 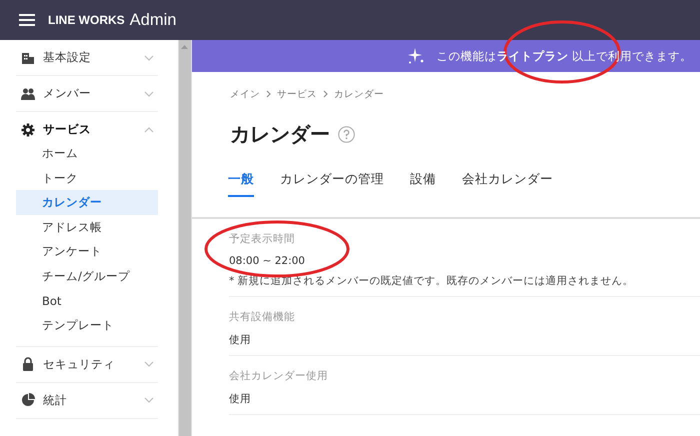 I want to click on help-icon, so click(x=346, y=134).